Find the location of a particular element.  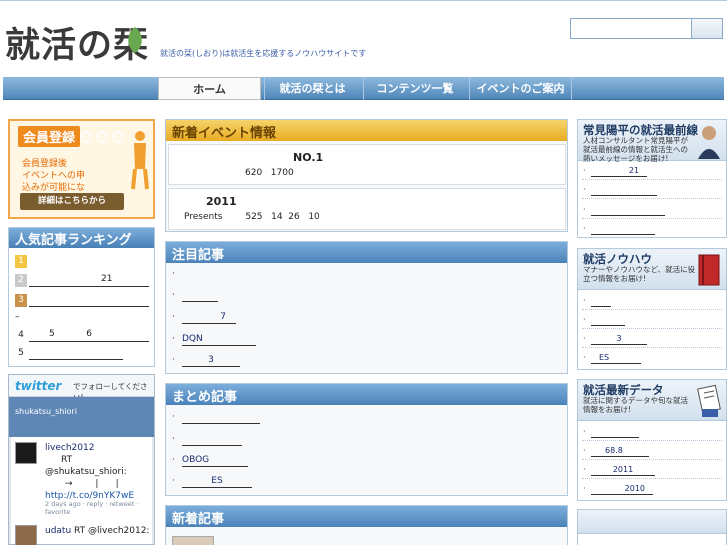

tweet-body: RT @shukatsu_shiori: is located at coordinates (86, 466).